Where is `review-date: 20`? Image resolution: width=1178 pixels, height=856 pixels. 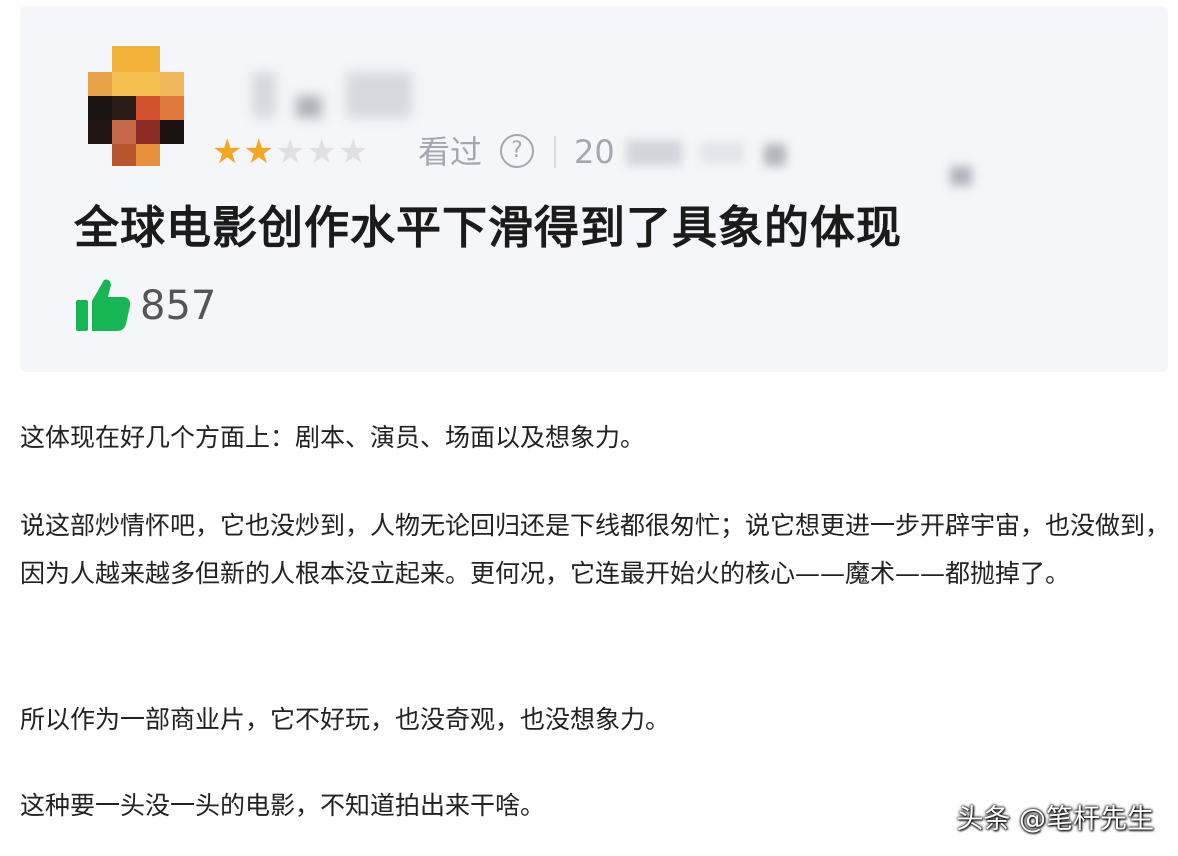 review-date: 20 is located at coordinates (594, 152).